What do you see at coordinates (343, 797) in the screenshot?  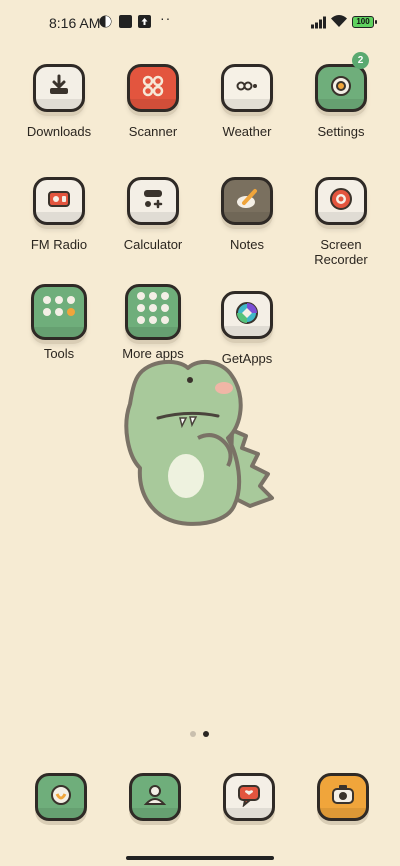 I see `camera-icon` at bounding box center [343, 797].